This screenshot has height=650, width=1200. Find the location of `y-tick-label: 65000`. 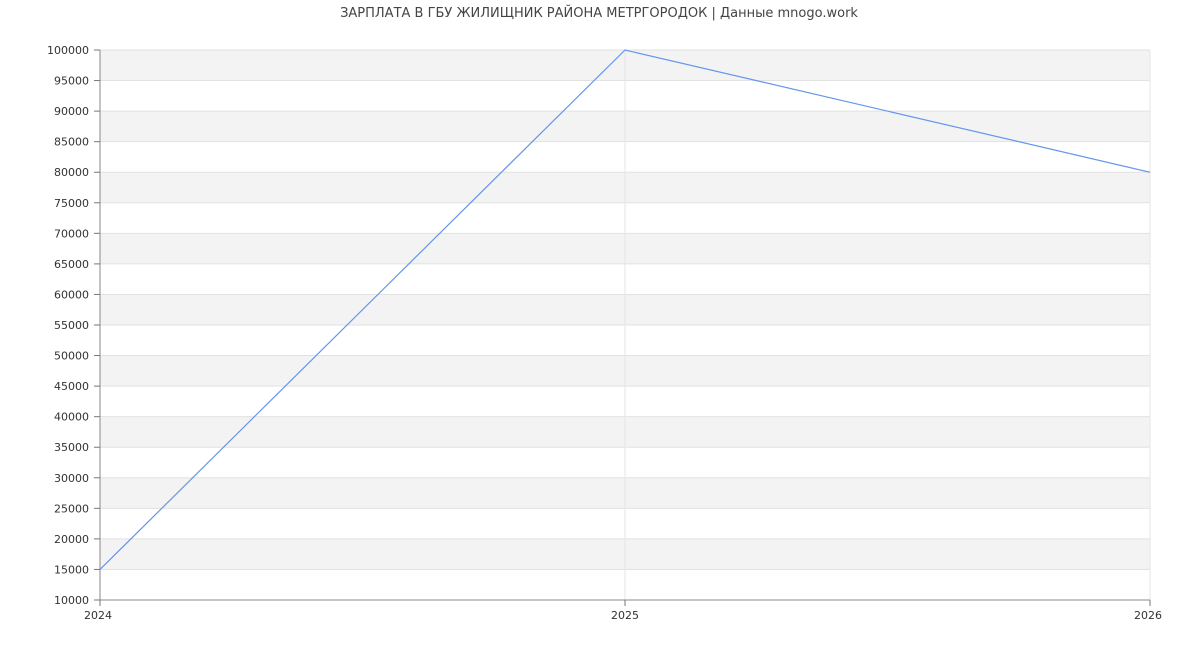

y-tick-label: 65000 is located at coordinates (71, 264).